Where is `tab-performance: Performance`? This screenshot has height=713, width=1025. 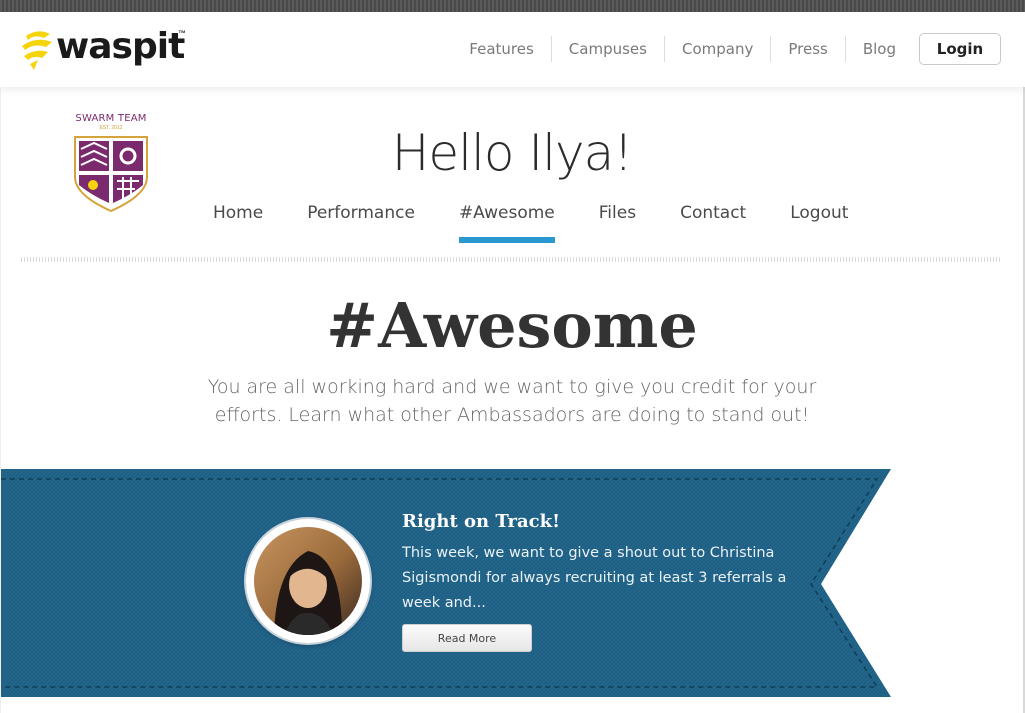
tab-performance: Performance is located at coordinates (361, 218).